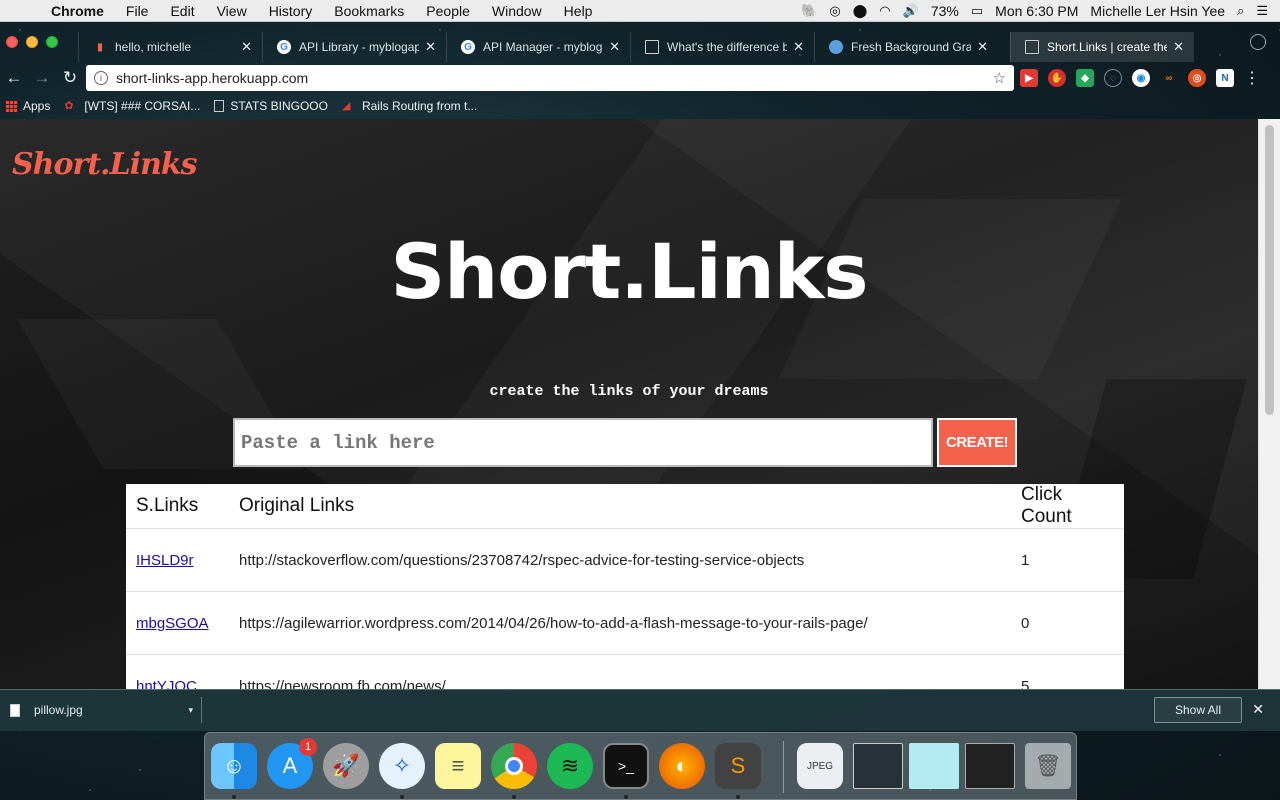 The width and height of the screenshot is (1280, 800). I want to click on google-icon: G, so click(284, 47).